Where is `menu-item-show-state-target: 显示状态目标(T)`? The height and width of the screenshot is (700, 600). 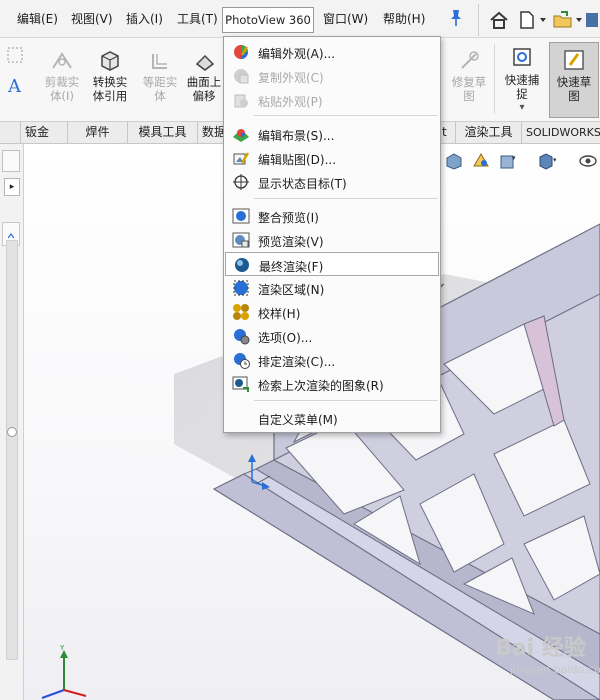 menu-item-show-state-target: 显示状态目标(T) is located at coordinates (332, 182).